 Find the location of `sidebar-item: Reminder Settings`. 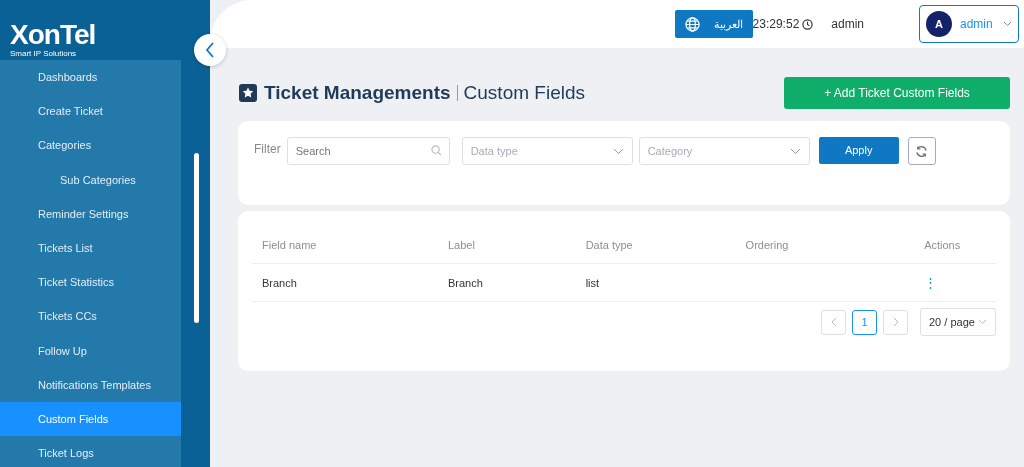

sidebar-item: Reminder Settings is located at coordinates (90, 213).